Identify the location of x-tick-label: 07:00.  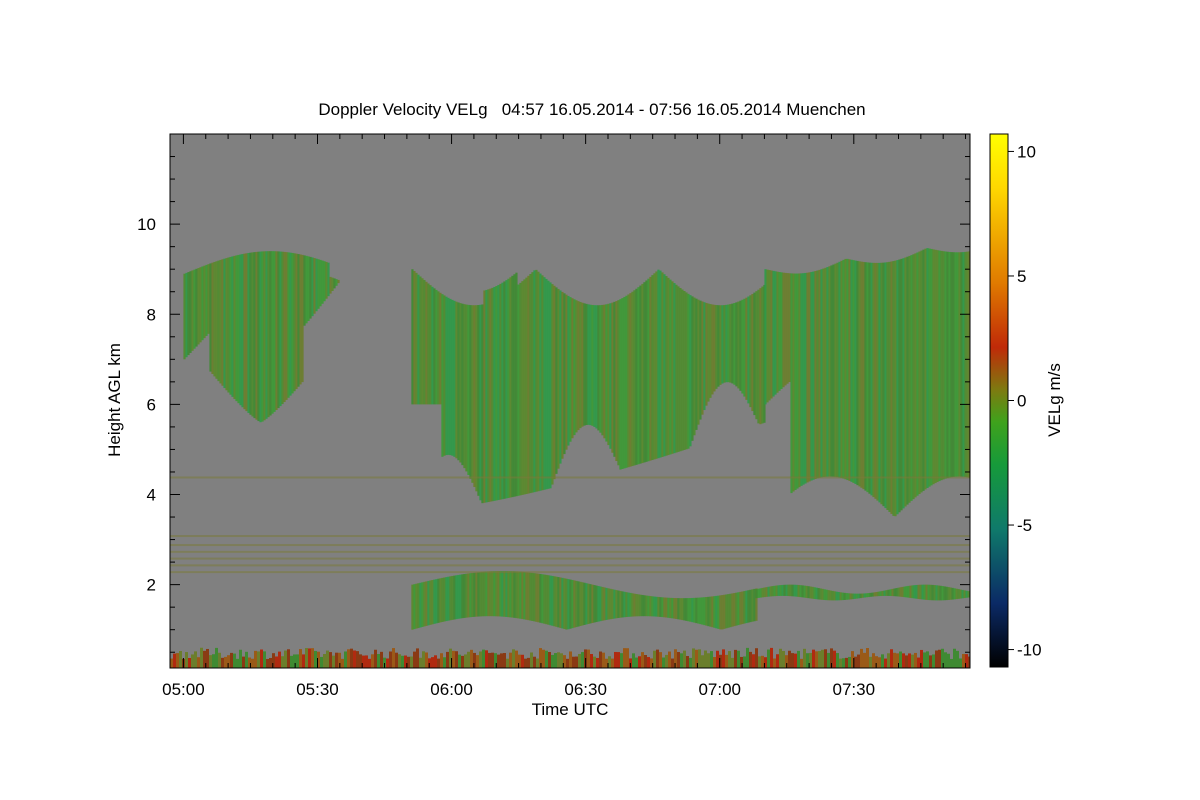
(719, 689).